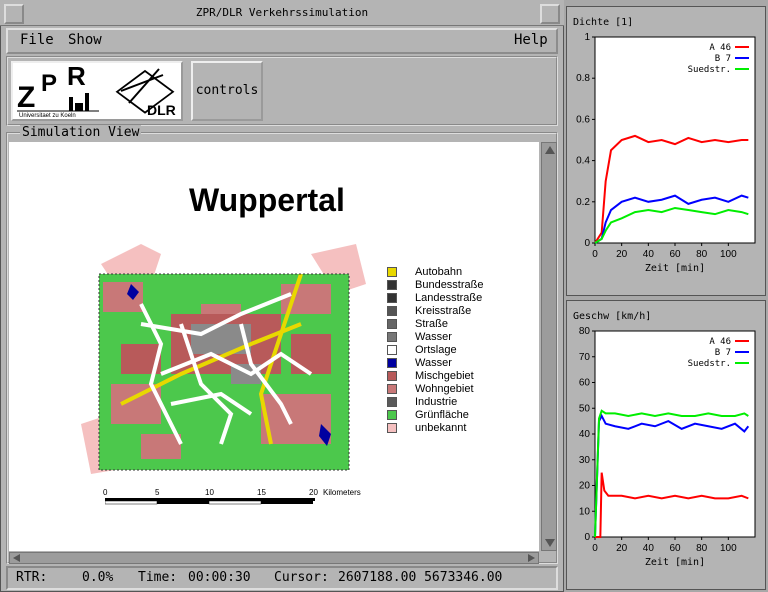  Describe the element at coordinates (723, 59) in the screenshot. I see `legend-entry: B 7` at that location.